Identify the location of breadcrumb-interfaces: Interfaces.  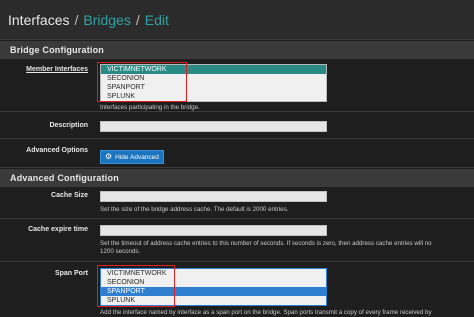
(38, 20).